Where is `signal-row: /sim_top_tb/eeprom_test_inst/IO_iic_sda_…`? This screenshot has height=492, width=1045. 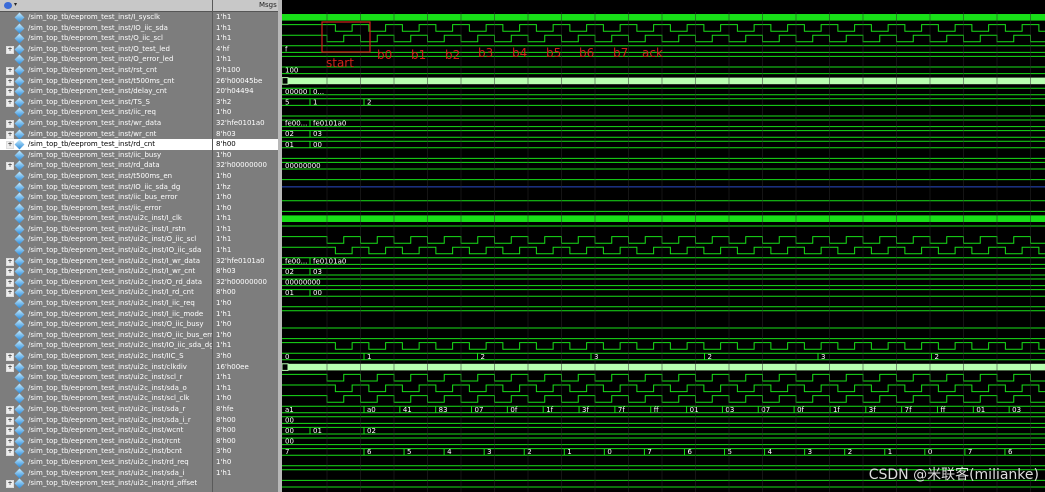
signal-row: /sim_top_tb/eeprom_test_inst/IO_iic_sda_… is located at coordinates (106, 187).